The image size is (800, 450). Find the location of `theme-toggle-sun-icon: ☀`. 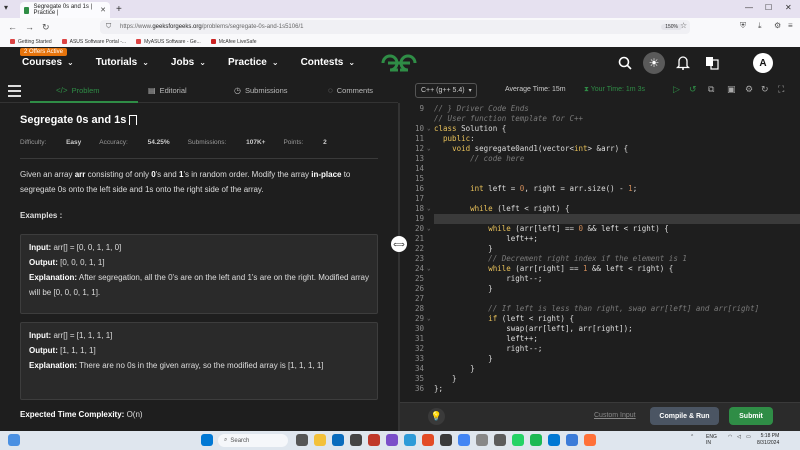

theme-toggle-sun-icon: ☀ is located at coordinates (654, 63).